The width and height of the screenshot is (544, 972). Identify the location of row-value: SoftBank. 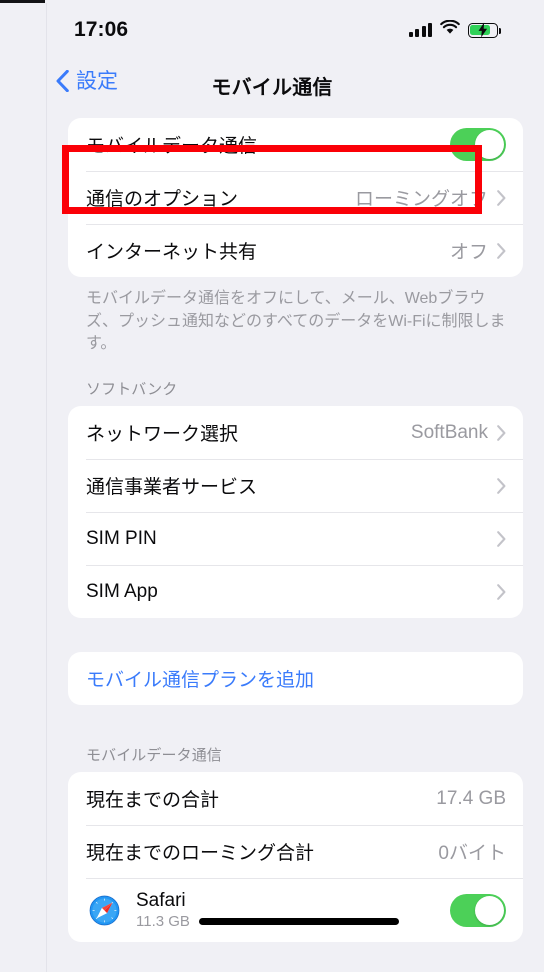
(449, 432).